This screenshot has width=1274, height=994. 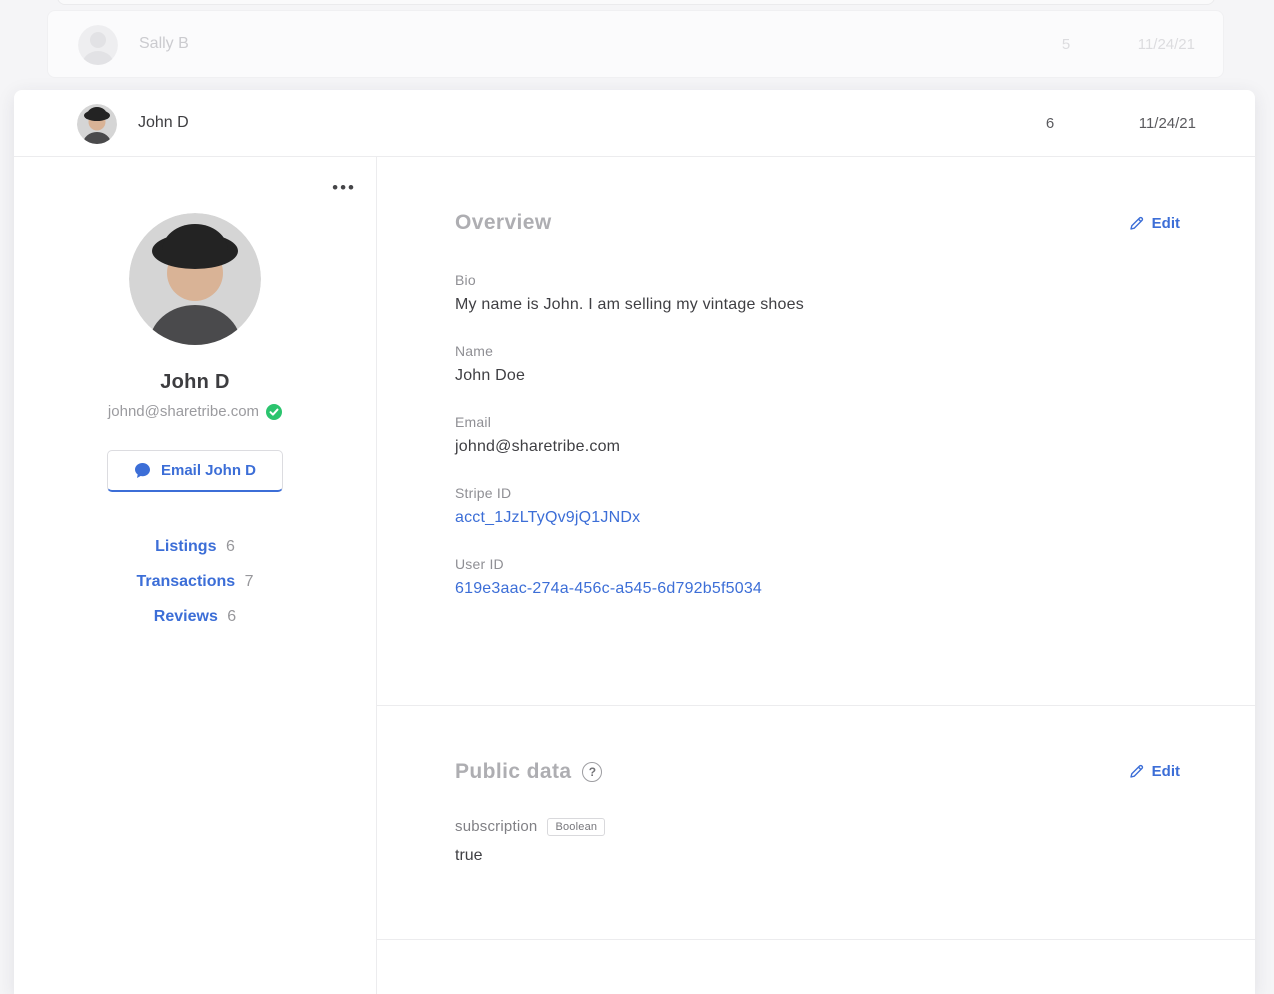 What do you see at coordinates (469, 855) in the screenshot?
I see `entry-value: true` at bounding box center [469, 855].